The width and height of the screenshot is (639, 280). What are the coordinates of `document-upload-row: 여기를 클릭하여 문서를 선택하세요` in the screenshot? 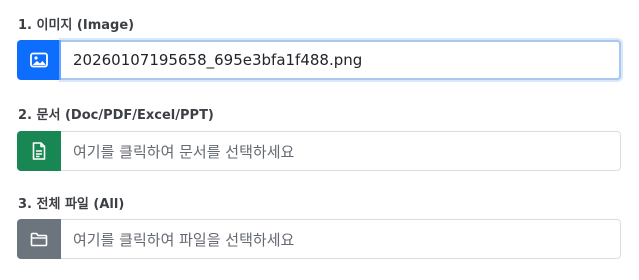 It's located at (319, 151).